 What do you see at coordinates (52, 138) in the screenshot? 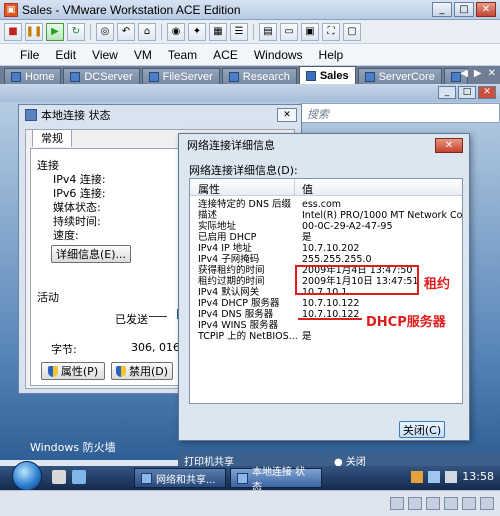
I see `tab-general: 常规` at bounding box center [52, 138].